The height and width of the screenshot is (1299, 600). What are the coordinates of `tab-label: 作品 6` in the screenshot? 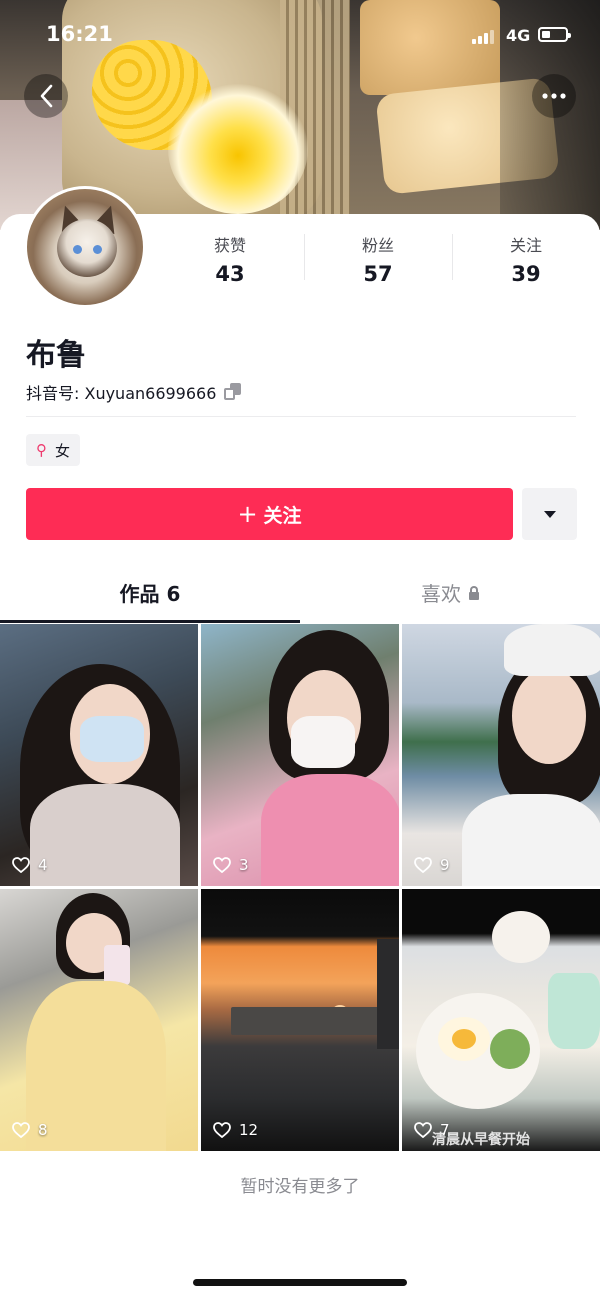 It's located at (150, 594).